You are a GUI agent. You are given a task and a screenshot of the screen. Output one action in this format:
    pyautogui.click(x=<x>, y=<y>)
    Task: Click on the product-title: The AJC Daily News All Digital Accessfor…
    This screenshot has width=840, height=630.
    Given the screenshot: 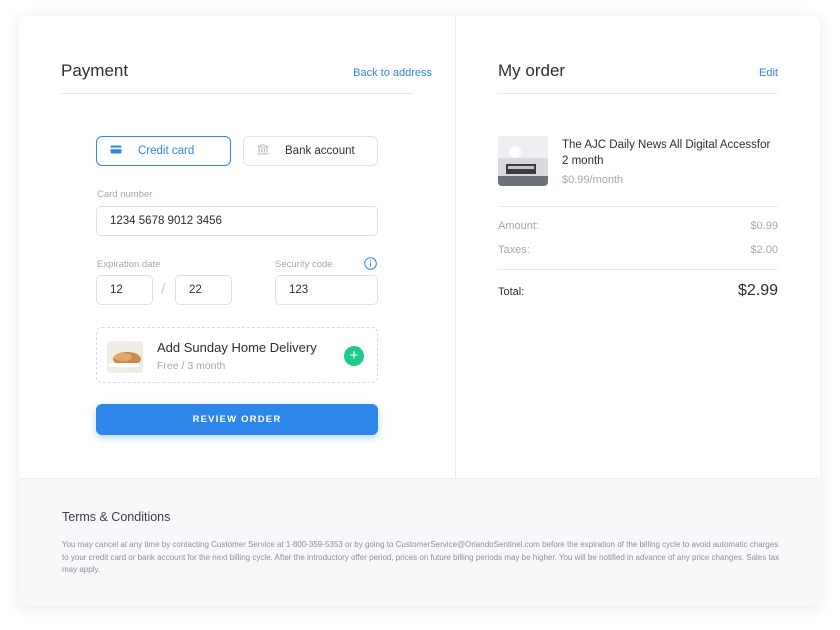 What is the action you would take?
    pyautogui.click(x=666, y=153)
    